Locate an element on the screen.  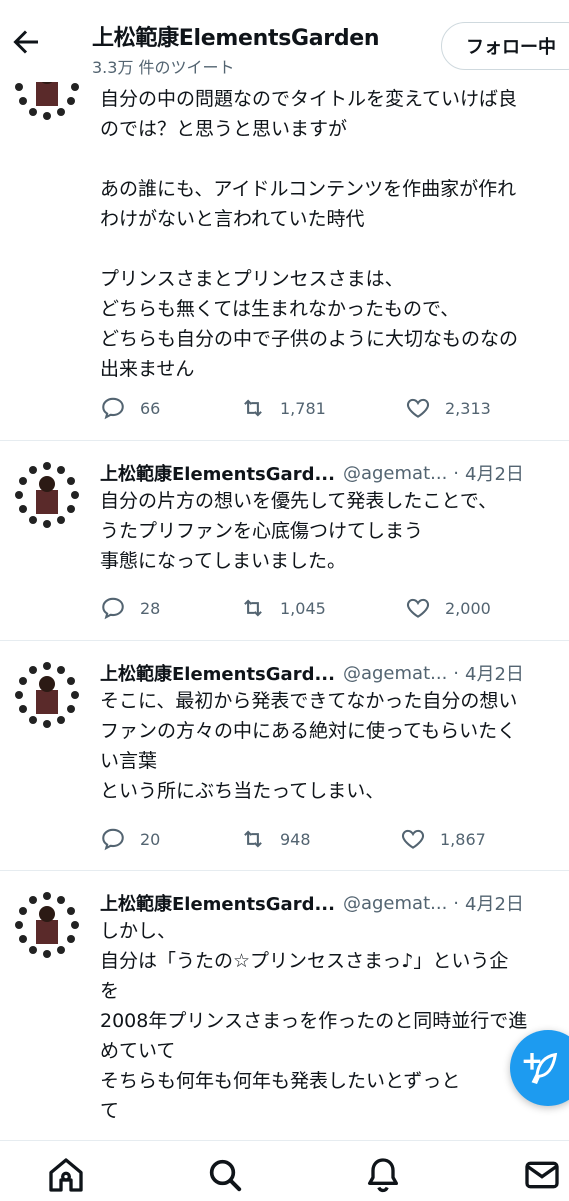
search-icon is located at coordinates (225, 1175).